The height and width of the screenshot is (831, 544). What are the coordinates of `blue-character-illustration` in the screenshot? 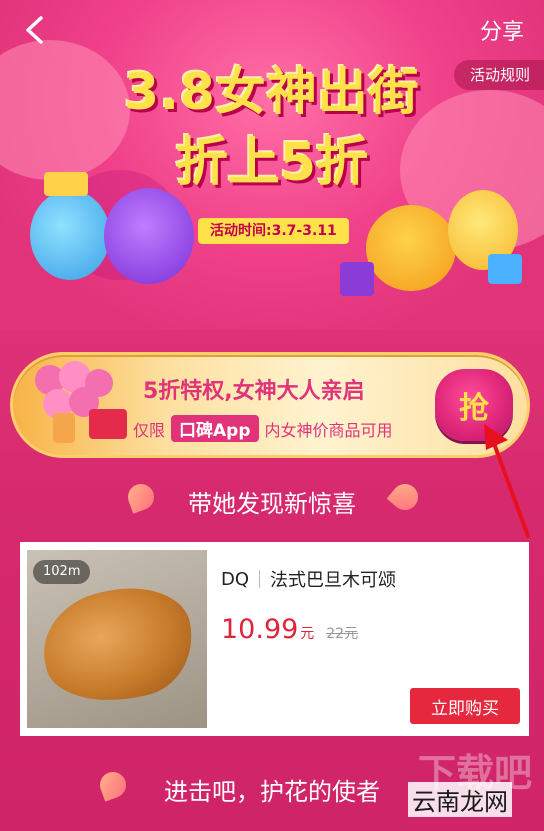 It's located at (70, 235).